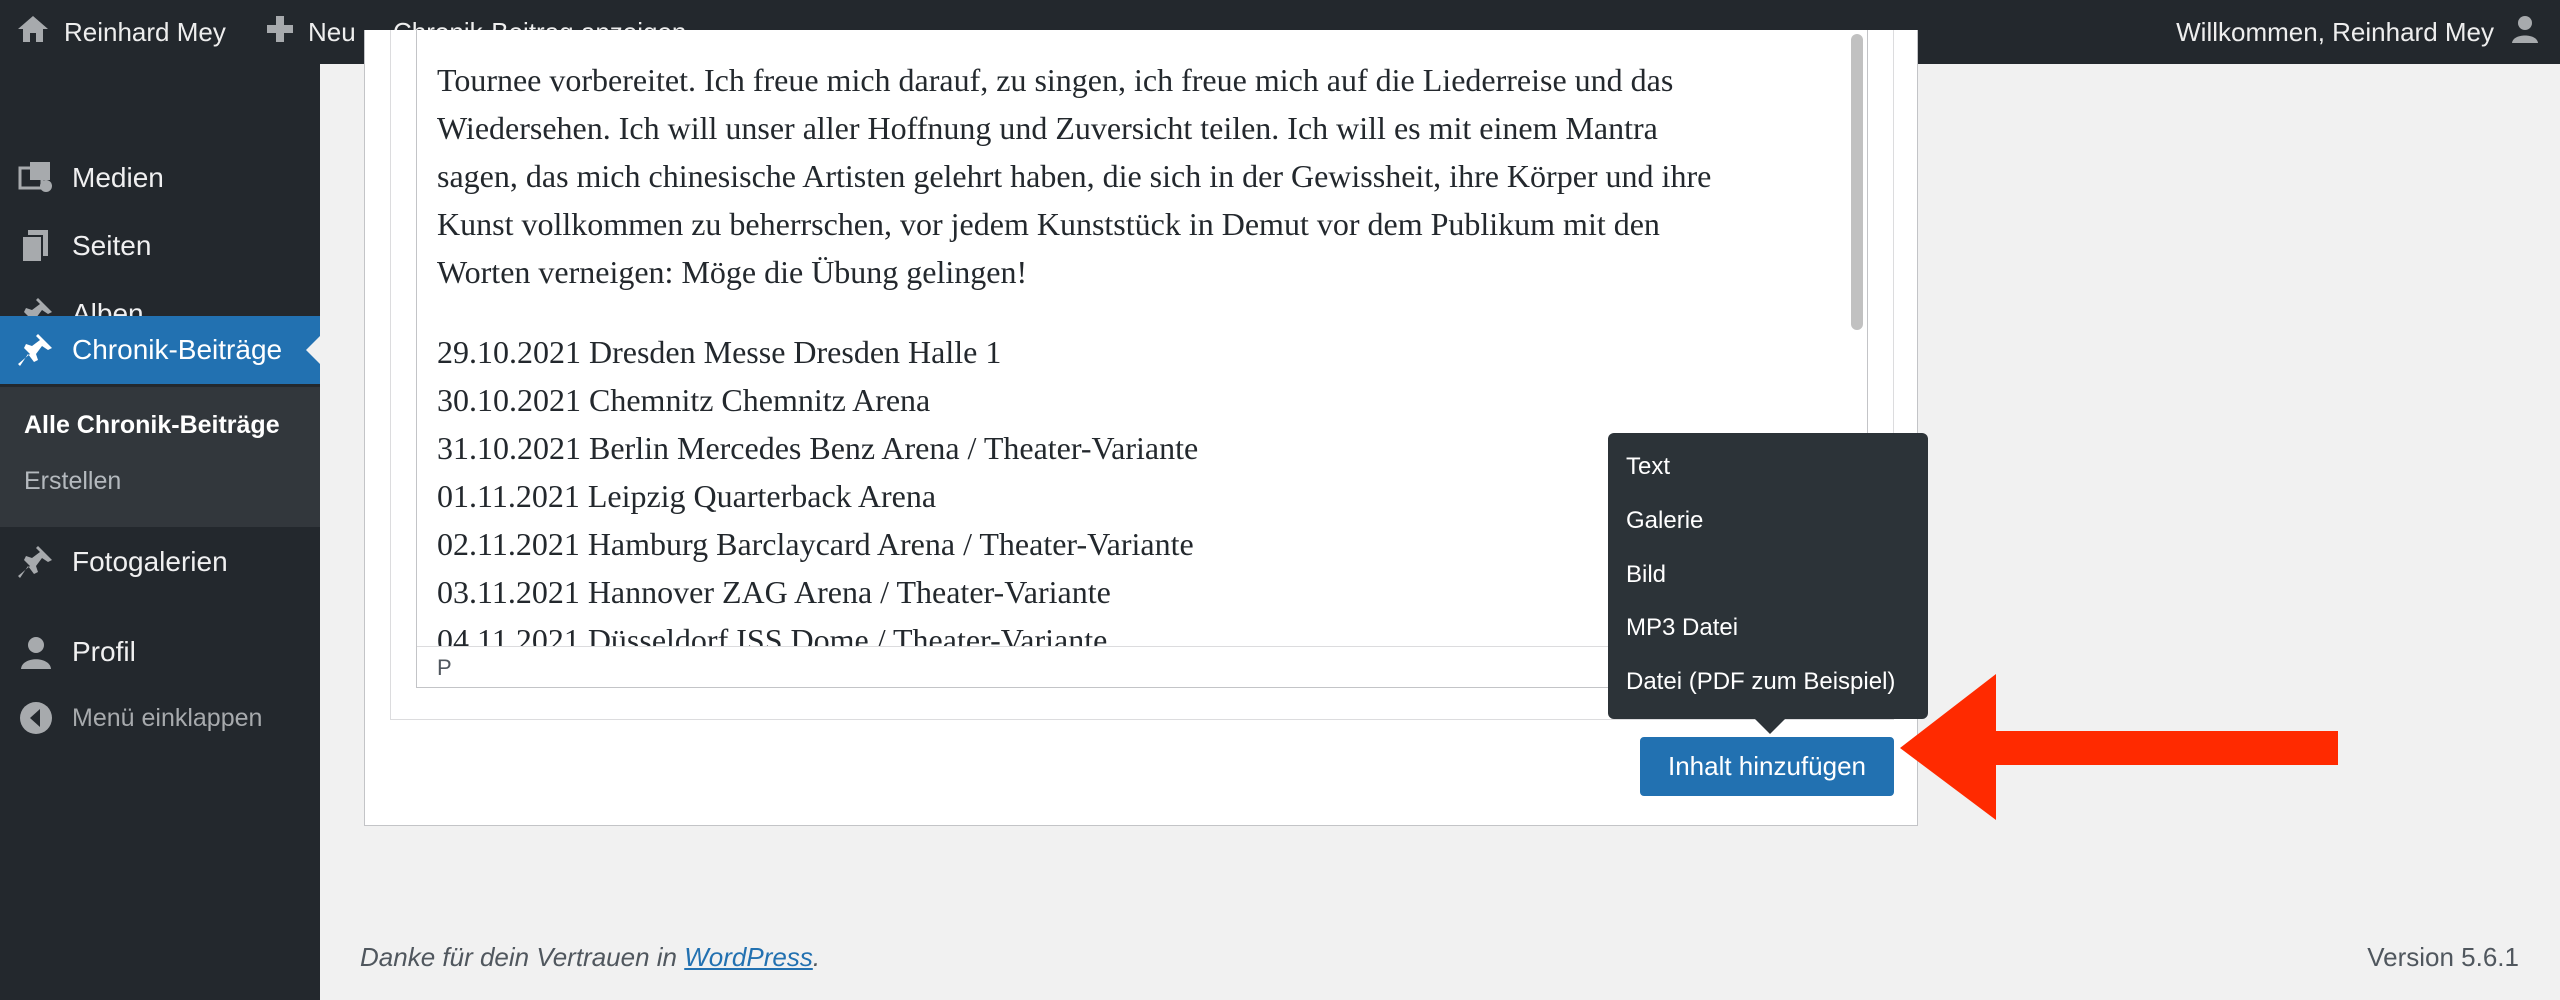  Describe the element at coordinates (444, 668) in the screenshot. I see `element-path: P` at that location.